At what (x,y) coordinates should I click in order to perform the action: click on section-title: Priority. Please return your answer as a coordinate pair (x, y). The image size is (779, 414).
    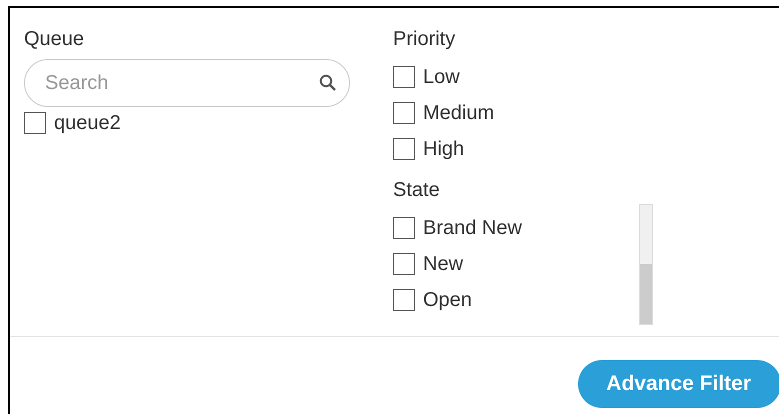
    Looking at the image, I should click on (424, 39).